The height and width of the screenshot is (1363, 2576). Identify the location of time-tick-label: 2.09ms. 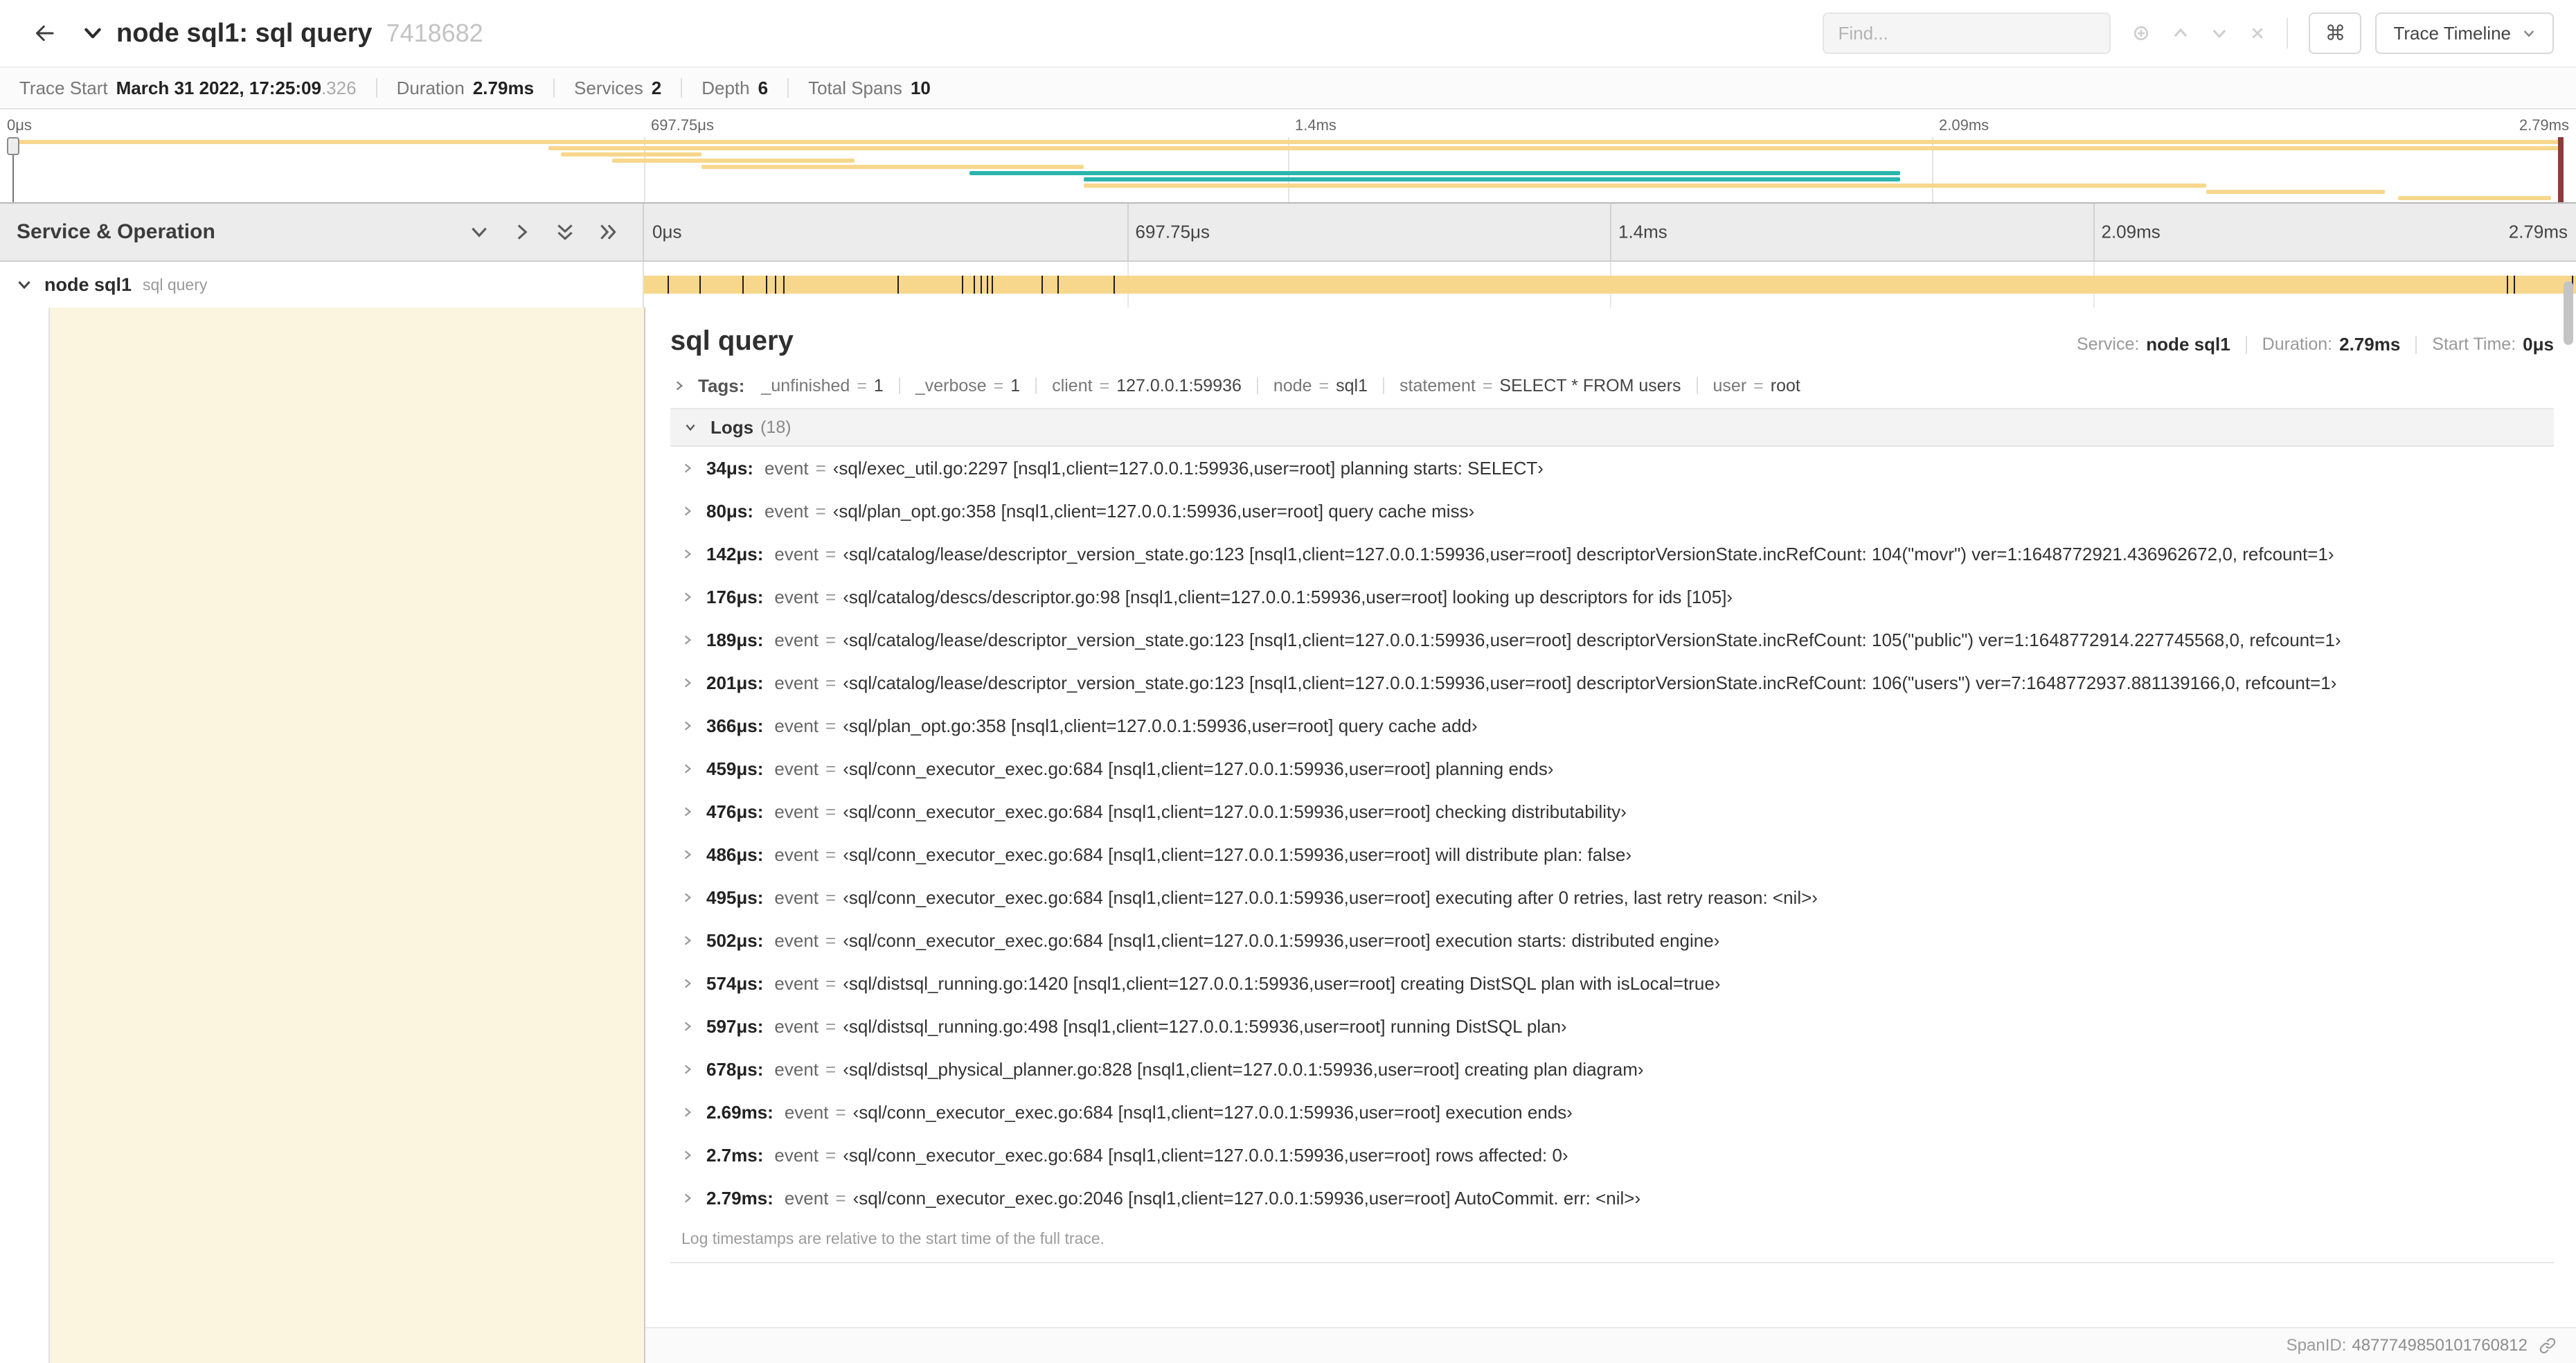
(1964, 125).